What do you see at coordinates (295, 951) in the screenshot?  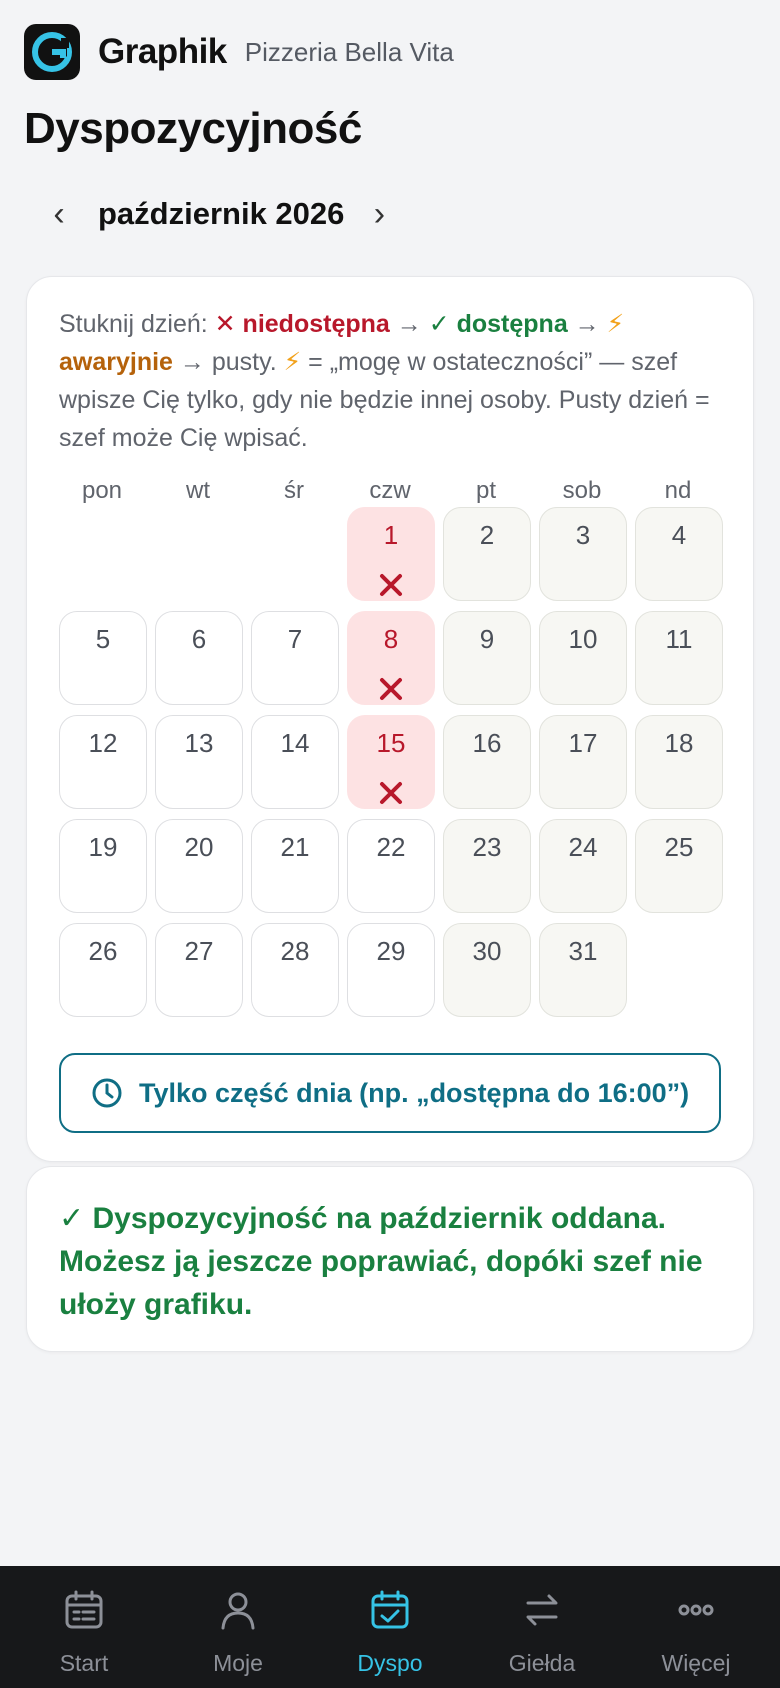 I see `day-number: 28` at bounding box center [295, 951].